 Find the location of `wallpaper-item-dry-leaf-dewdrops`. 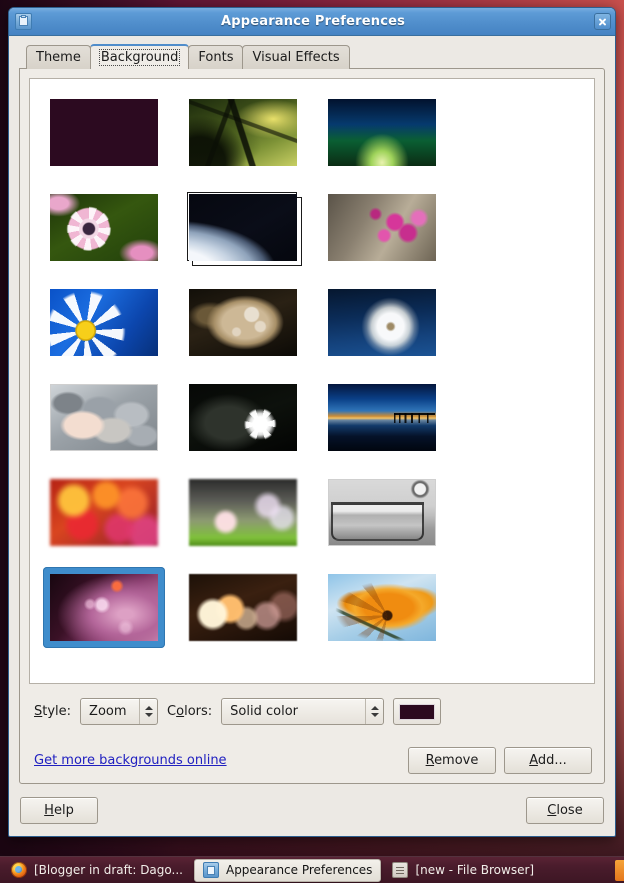

wallpaper-item-dry-leaf-dewdrops is located at coordinates (243, 322).